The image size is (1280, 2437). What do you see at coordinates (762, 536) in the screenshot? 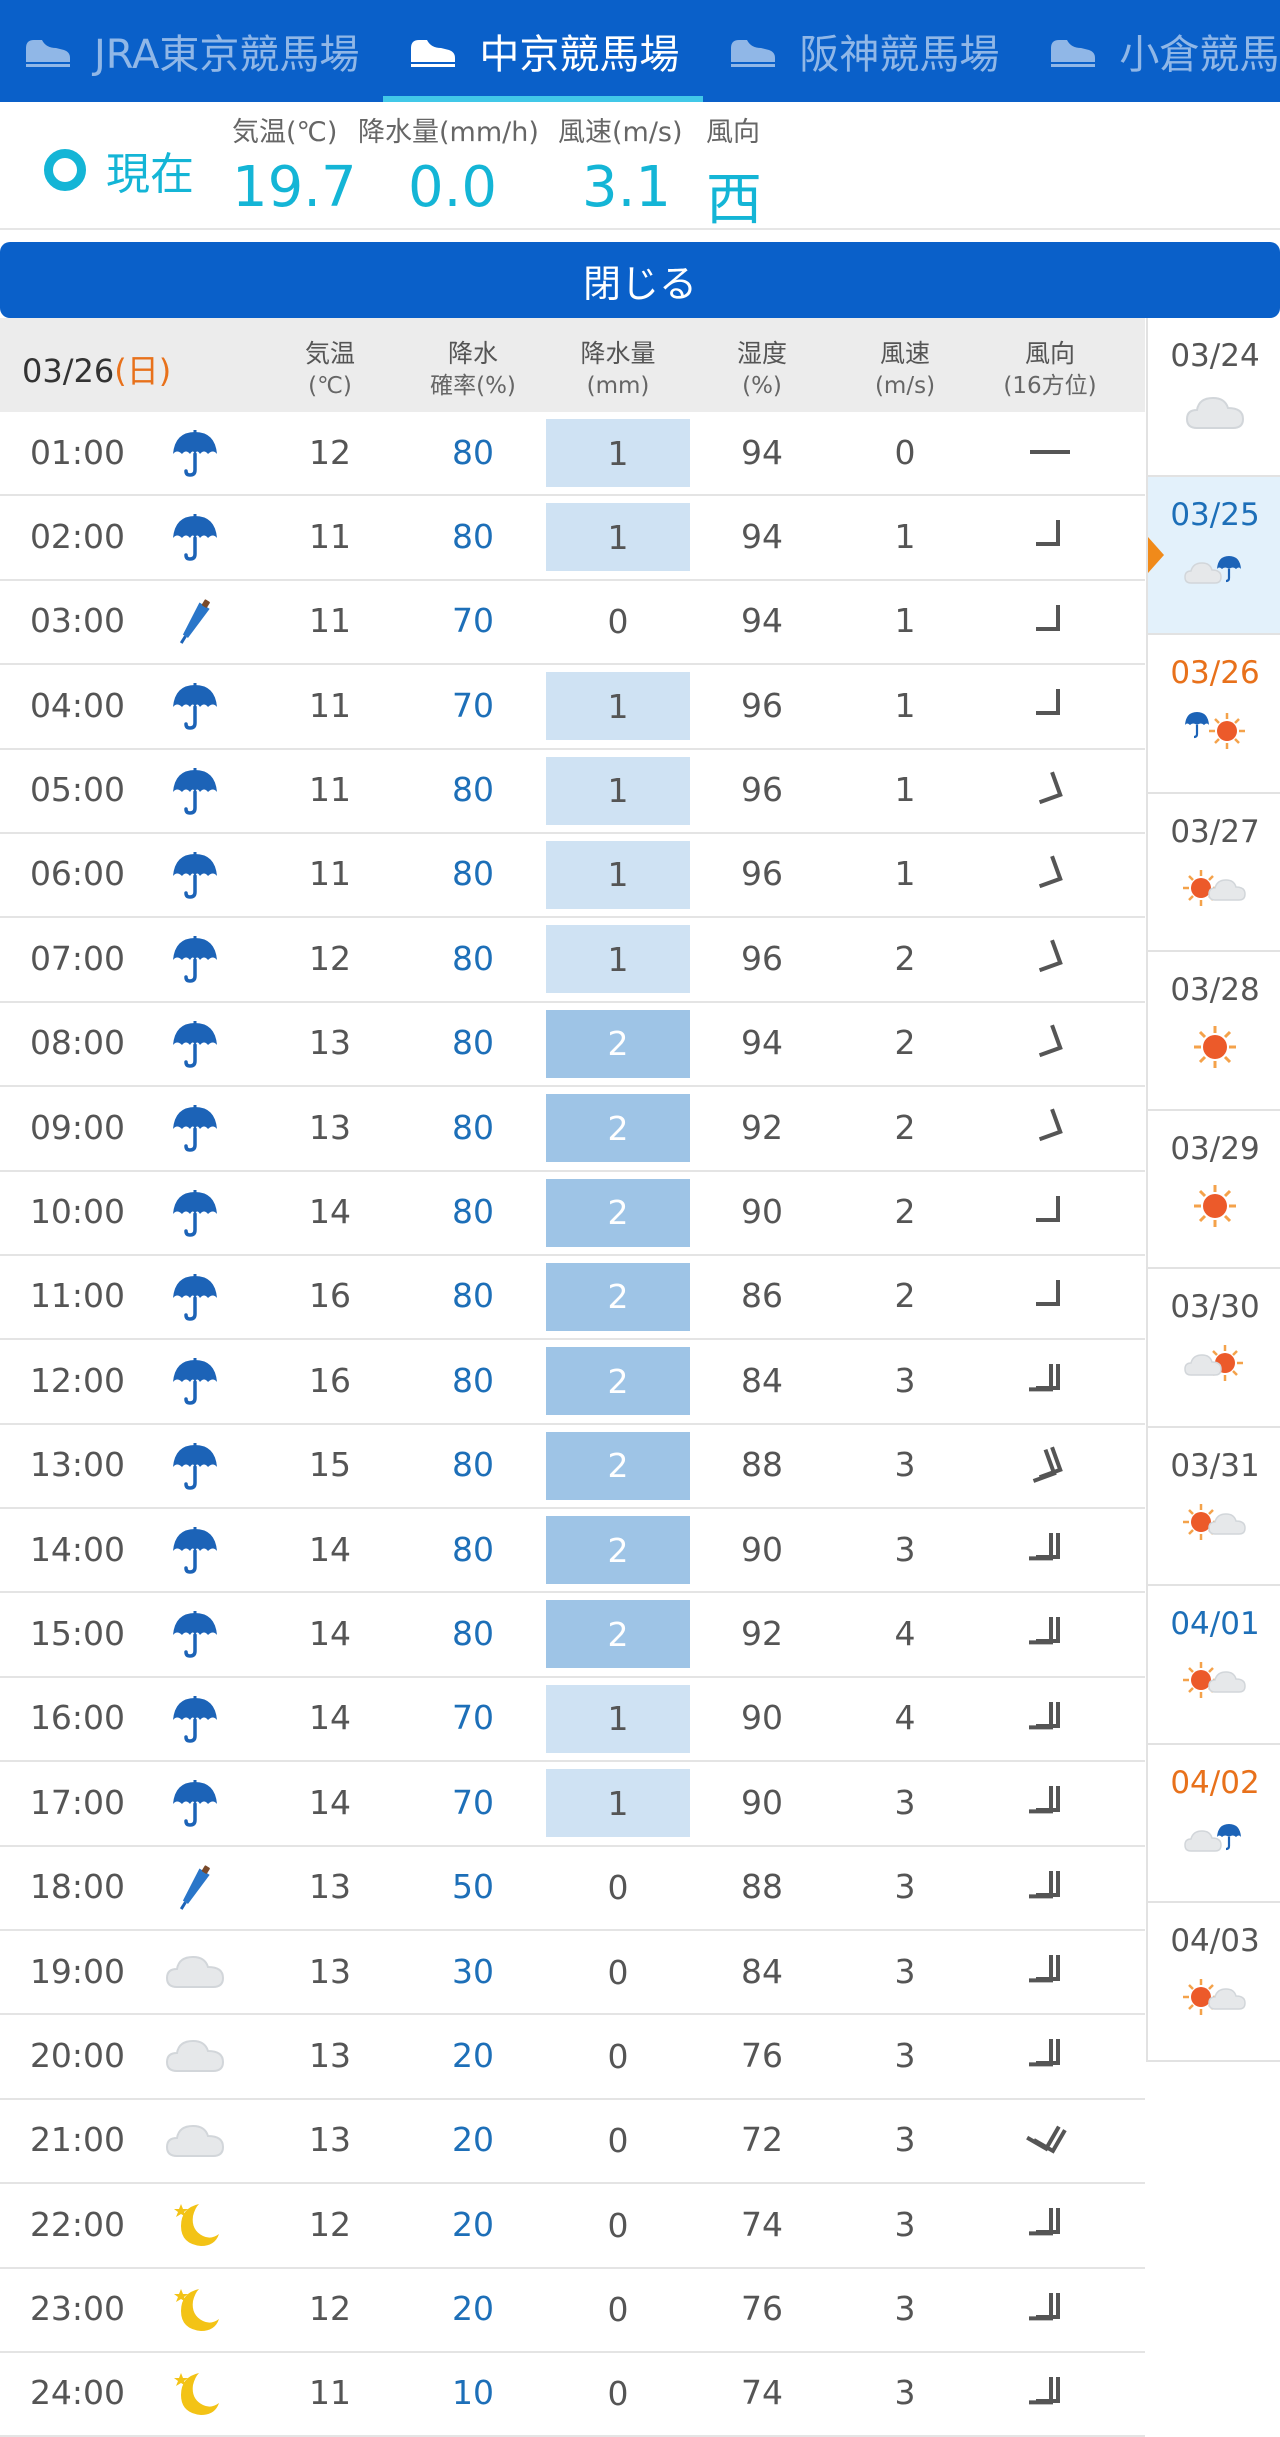
I see `humidity-value: 94` at bounding box center [762, 536].